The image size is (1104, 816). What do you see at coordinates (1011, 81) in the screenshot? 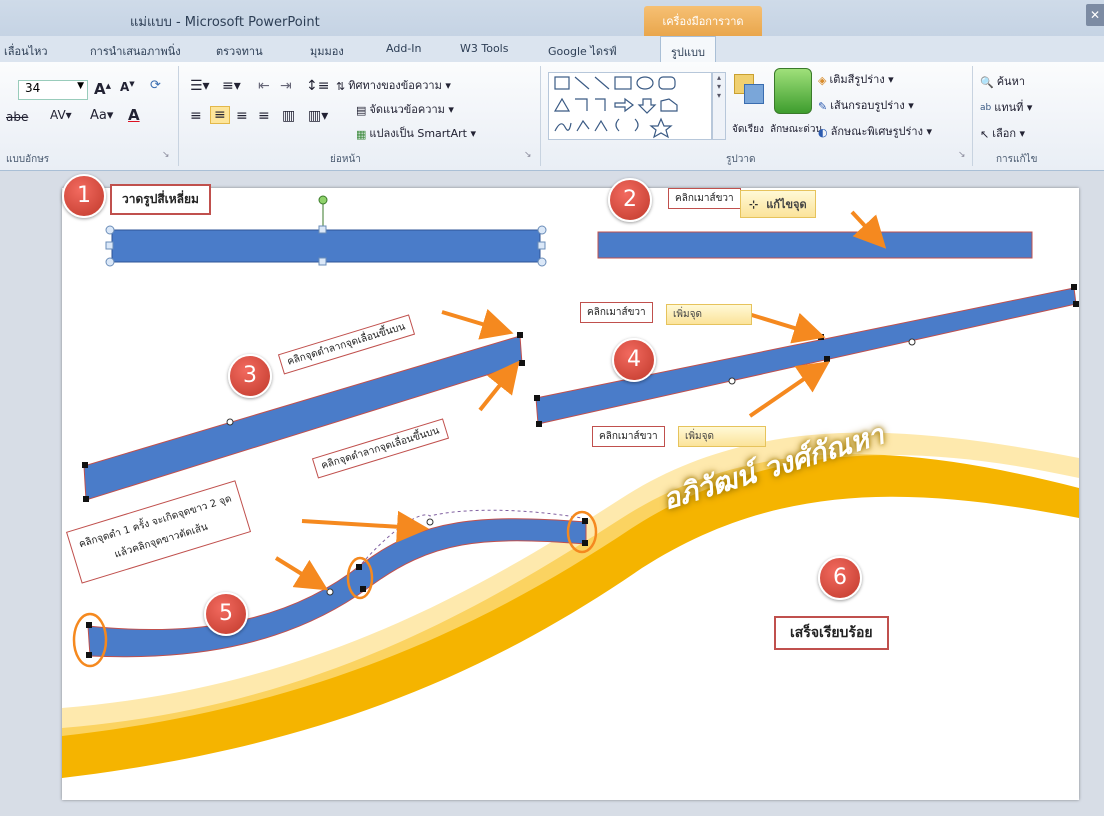
I see `find-label: ค้นหา` at bounding box center [1011, 81].